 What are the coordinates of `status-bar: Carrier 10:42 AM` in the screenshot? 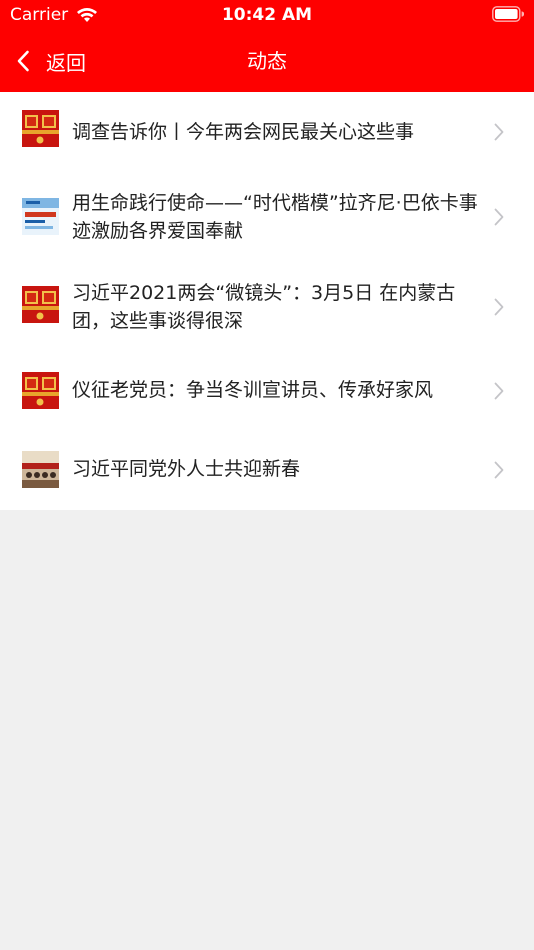 It's located at (267, 15).